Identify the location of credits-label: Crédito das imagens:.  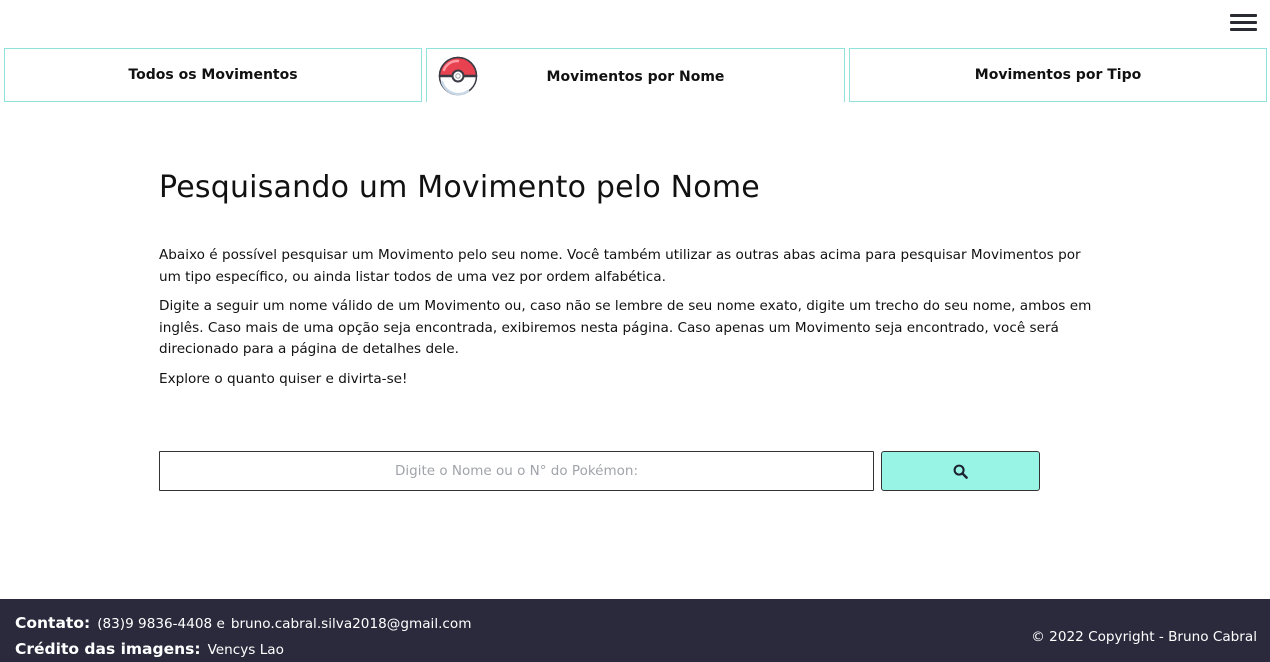
(108, 649).